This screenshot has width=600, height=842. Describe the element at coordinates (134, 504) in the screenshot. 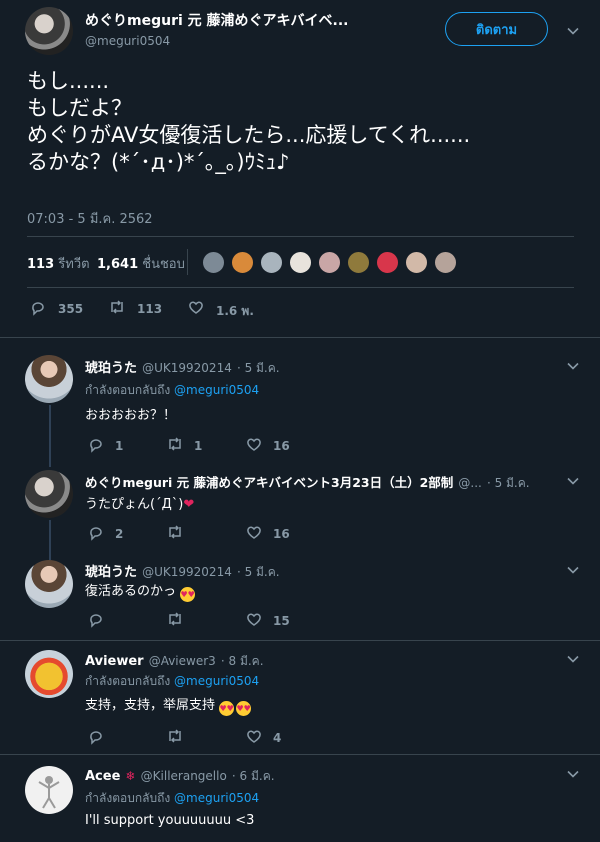

I see `reply-text: うたぴょん(´Д`)` at that location.